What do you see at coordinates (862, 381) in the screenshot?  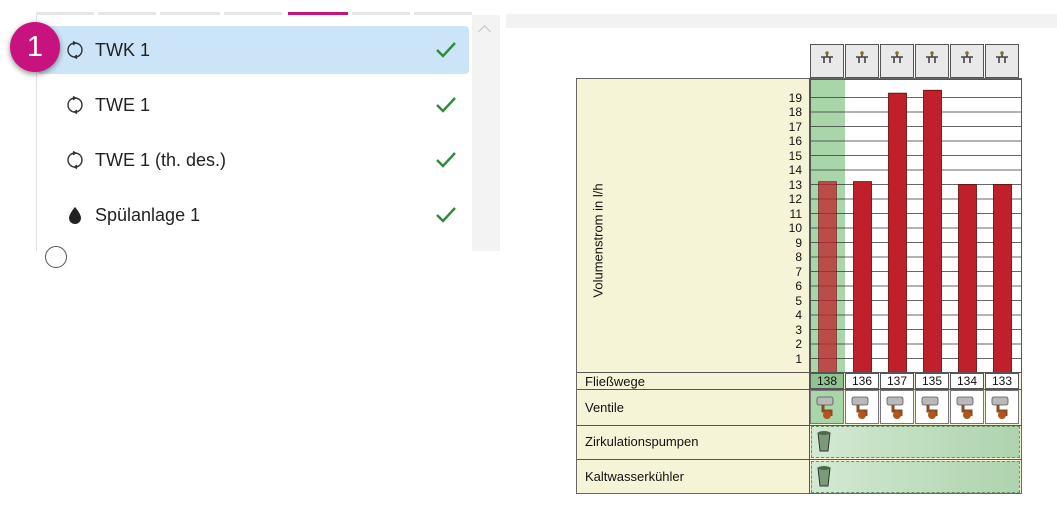 I see `flow-path-number: 136` at bounding box center [862, 381].